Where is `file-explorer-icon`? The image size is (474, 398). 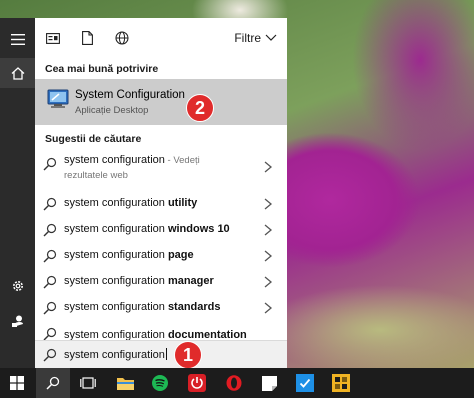
file-explorer-icon is located at coordinates (125, 383).